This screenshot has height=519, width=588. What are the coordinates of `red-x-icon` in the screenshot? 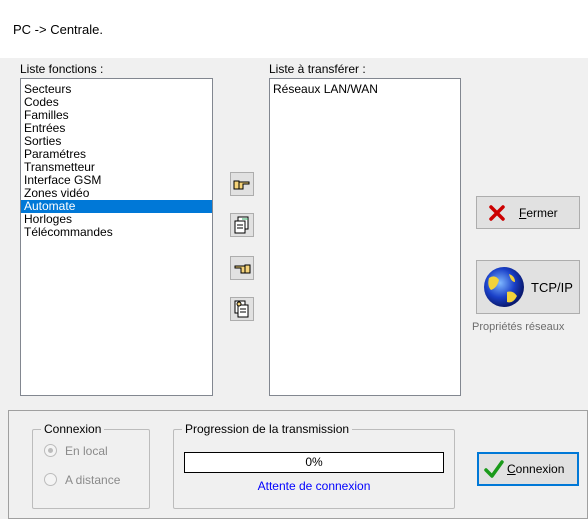 It's located at (497, 212).